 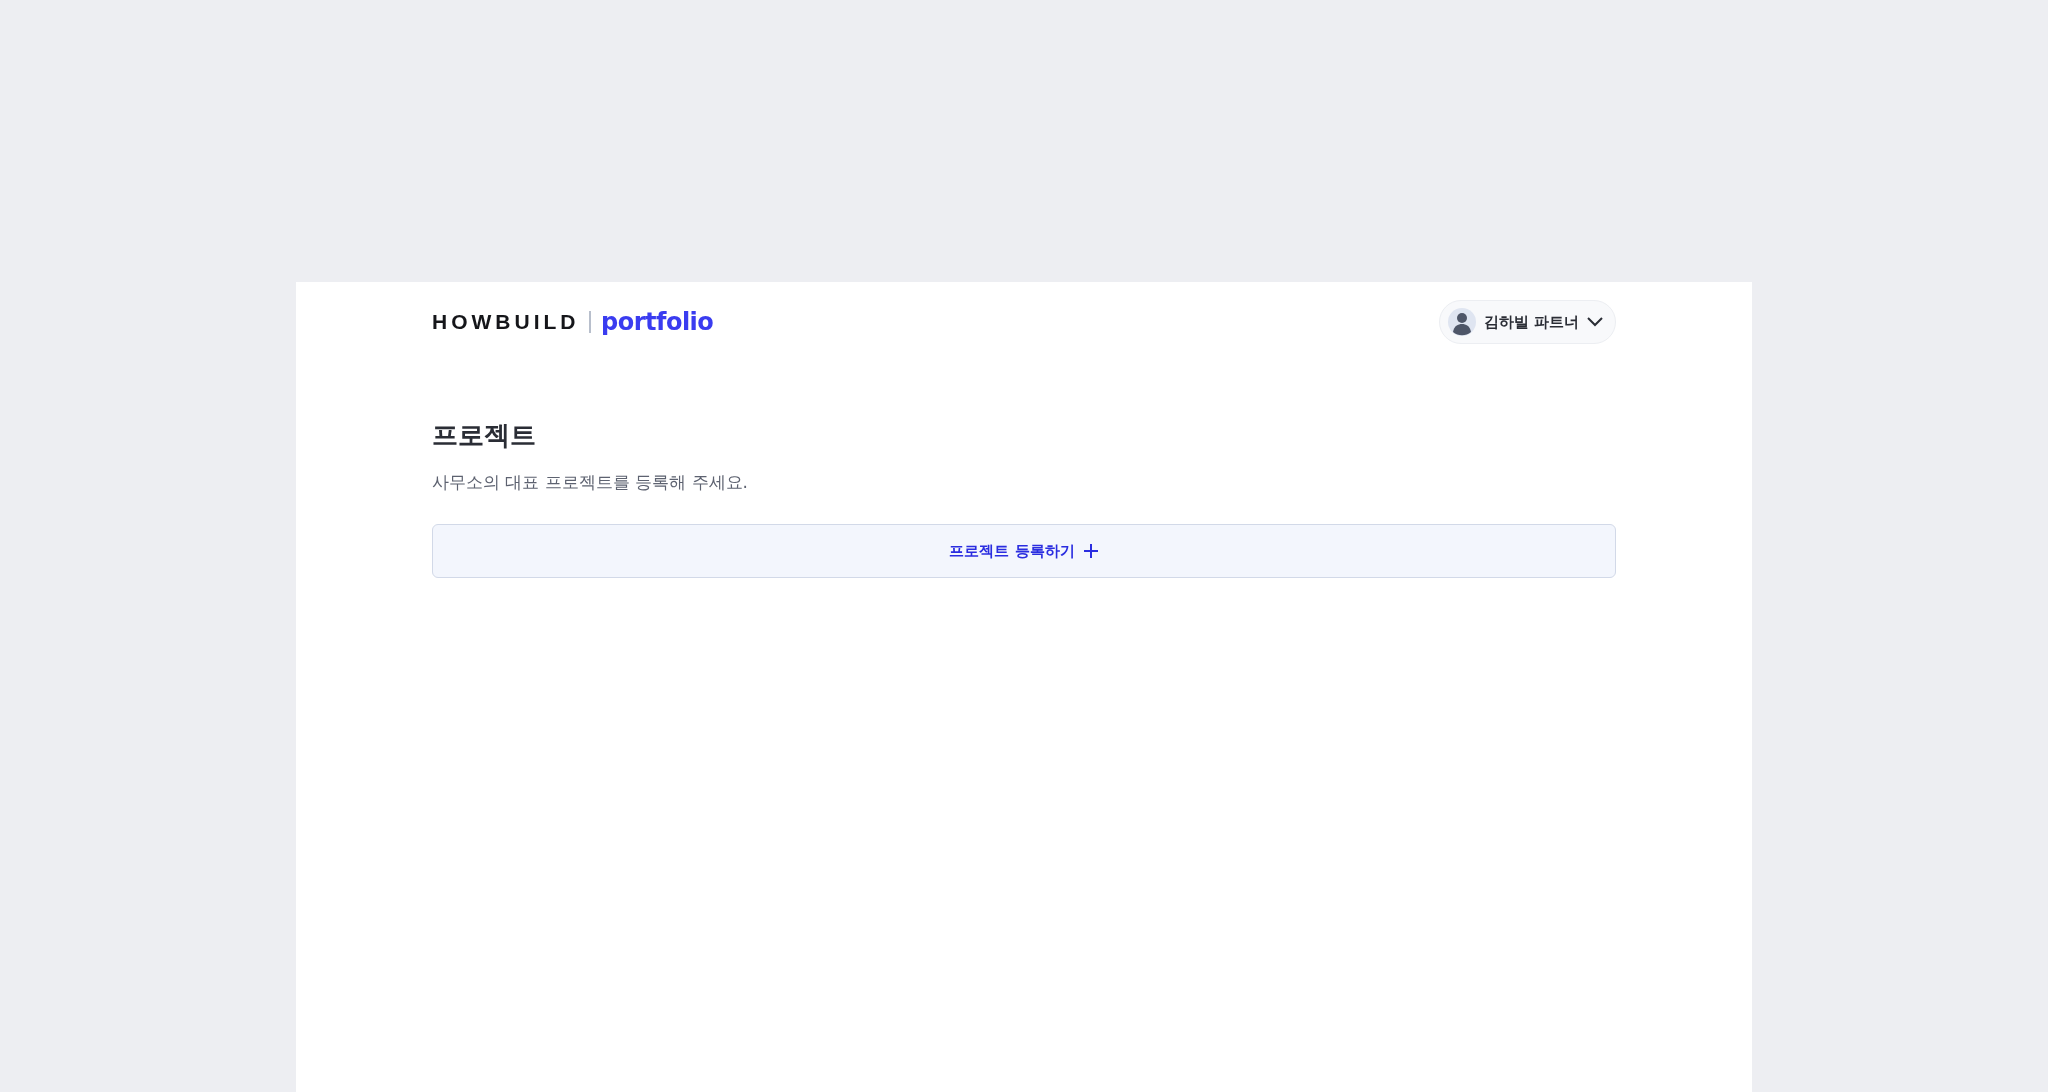 I want to click on product-name: portfolio, so click(x=657, y=322).